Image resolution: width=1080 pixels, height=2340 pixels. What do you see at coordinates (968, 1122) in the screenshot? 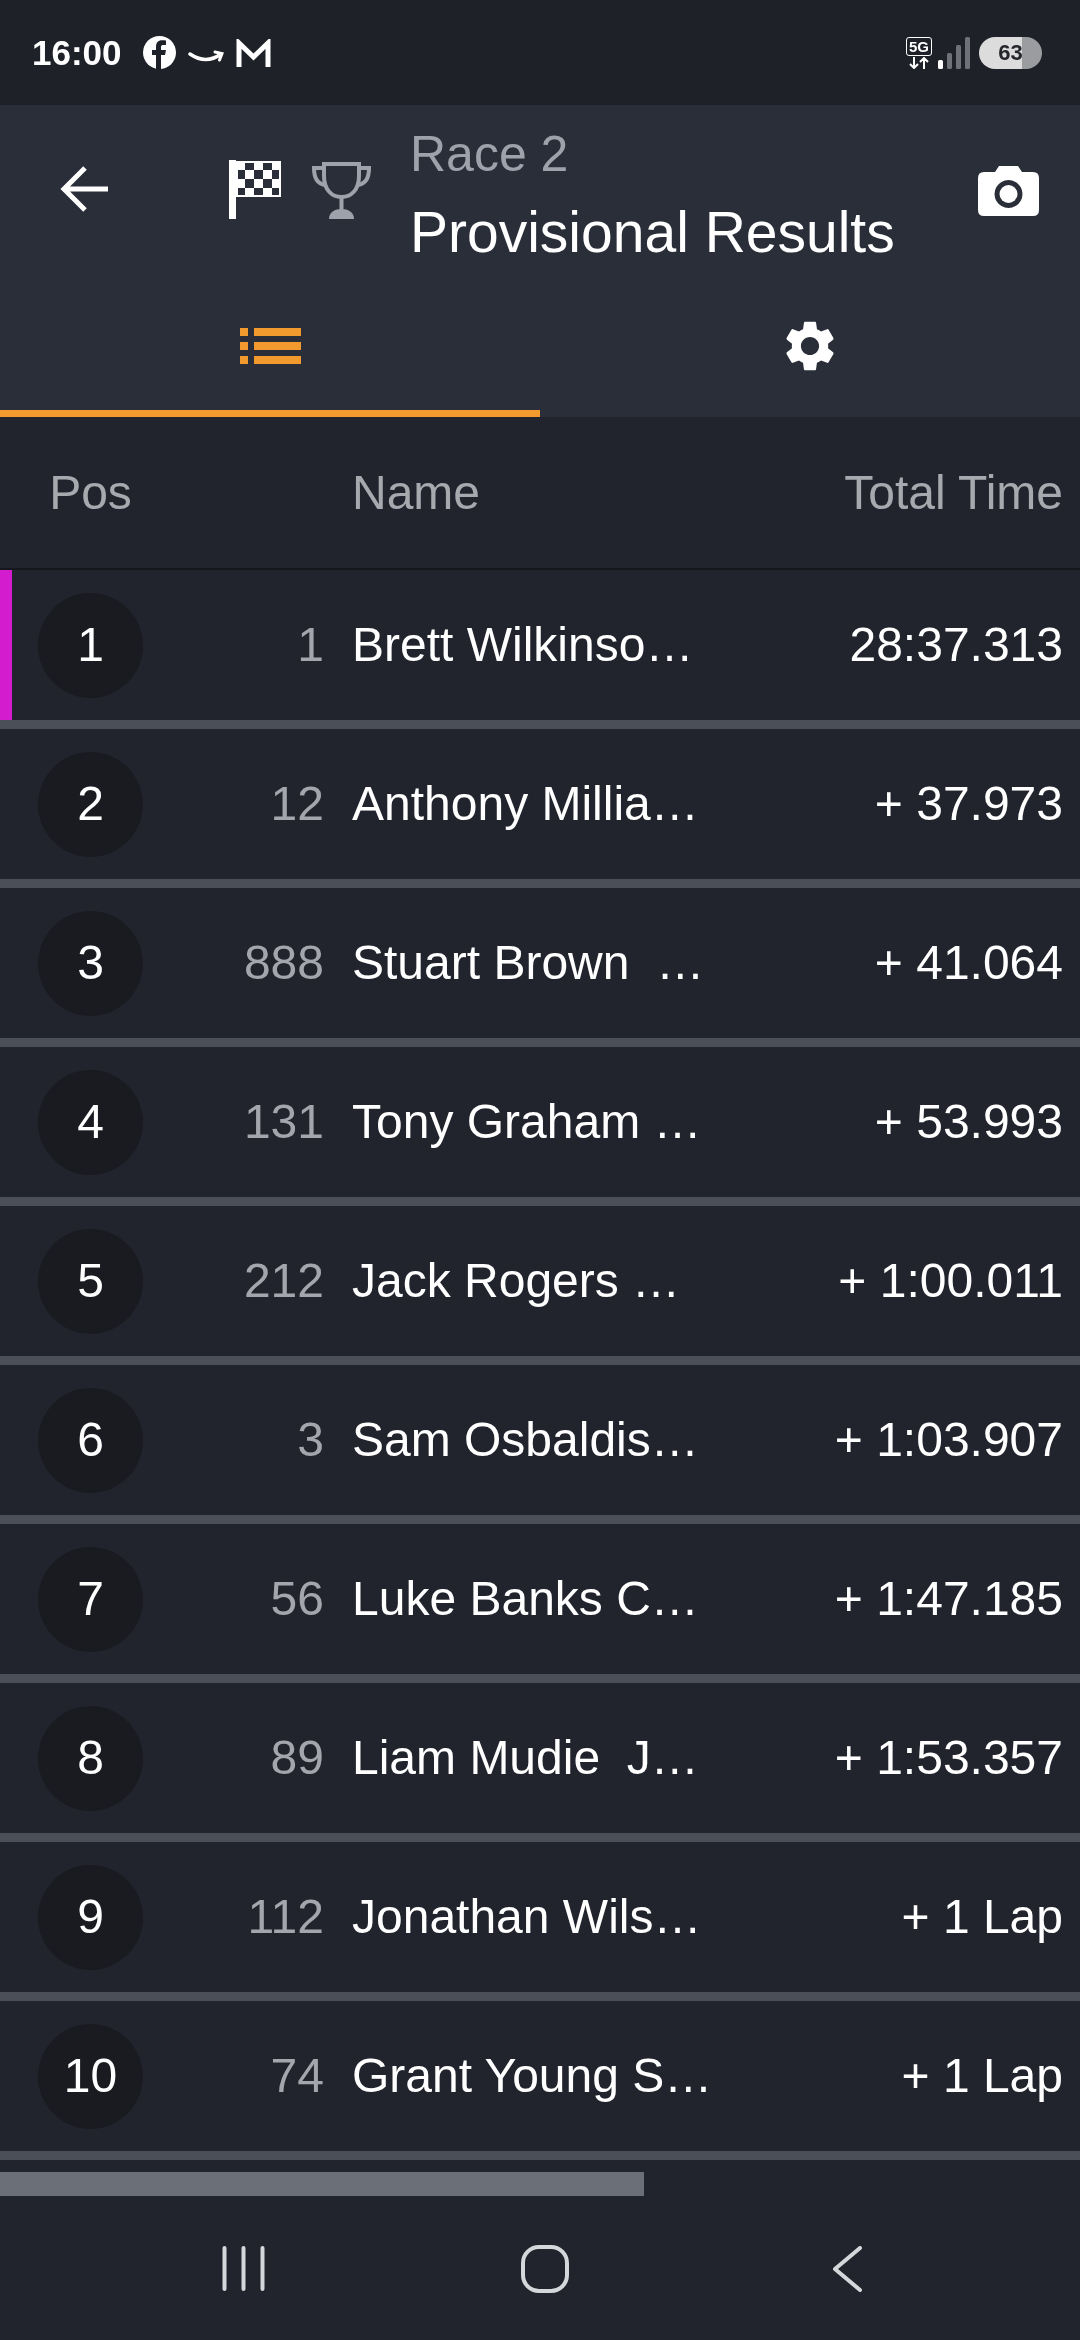
I see `total-time: + 53.993` at bounding box center [968, 1122].